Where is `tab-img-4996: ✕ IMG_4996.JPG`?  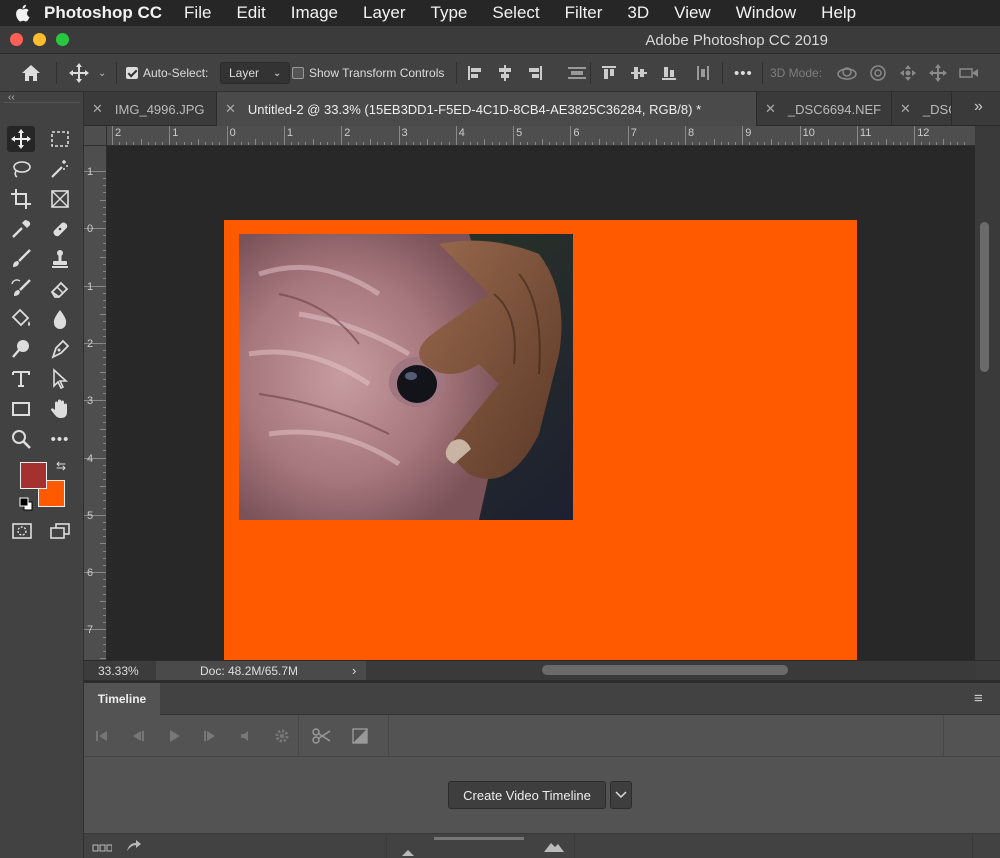 tab-img-4996: ✕ IMG_4996.JPG is located at coordinates (150, 109).